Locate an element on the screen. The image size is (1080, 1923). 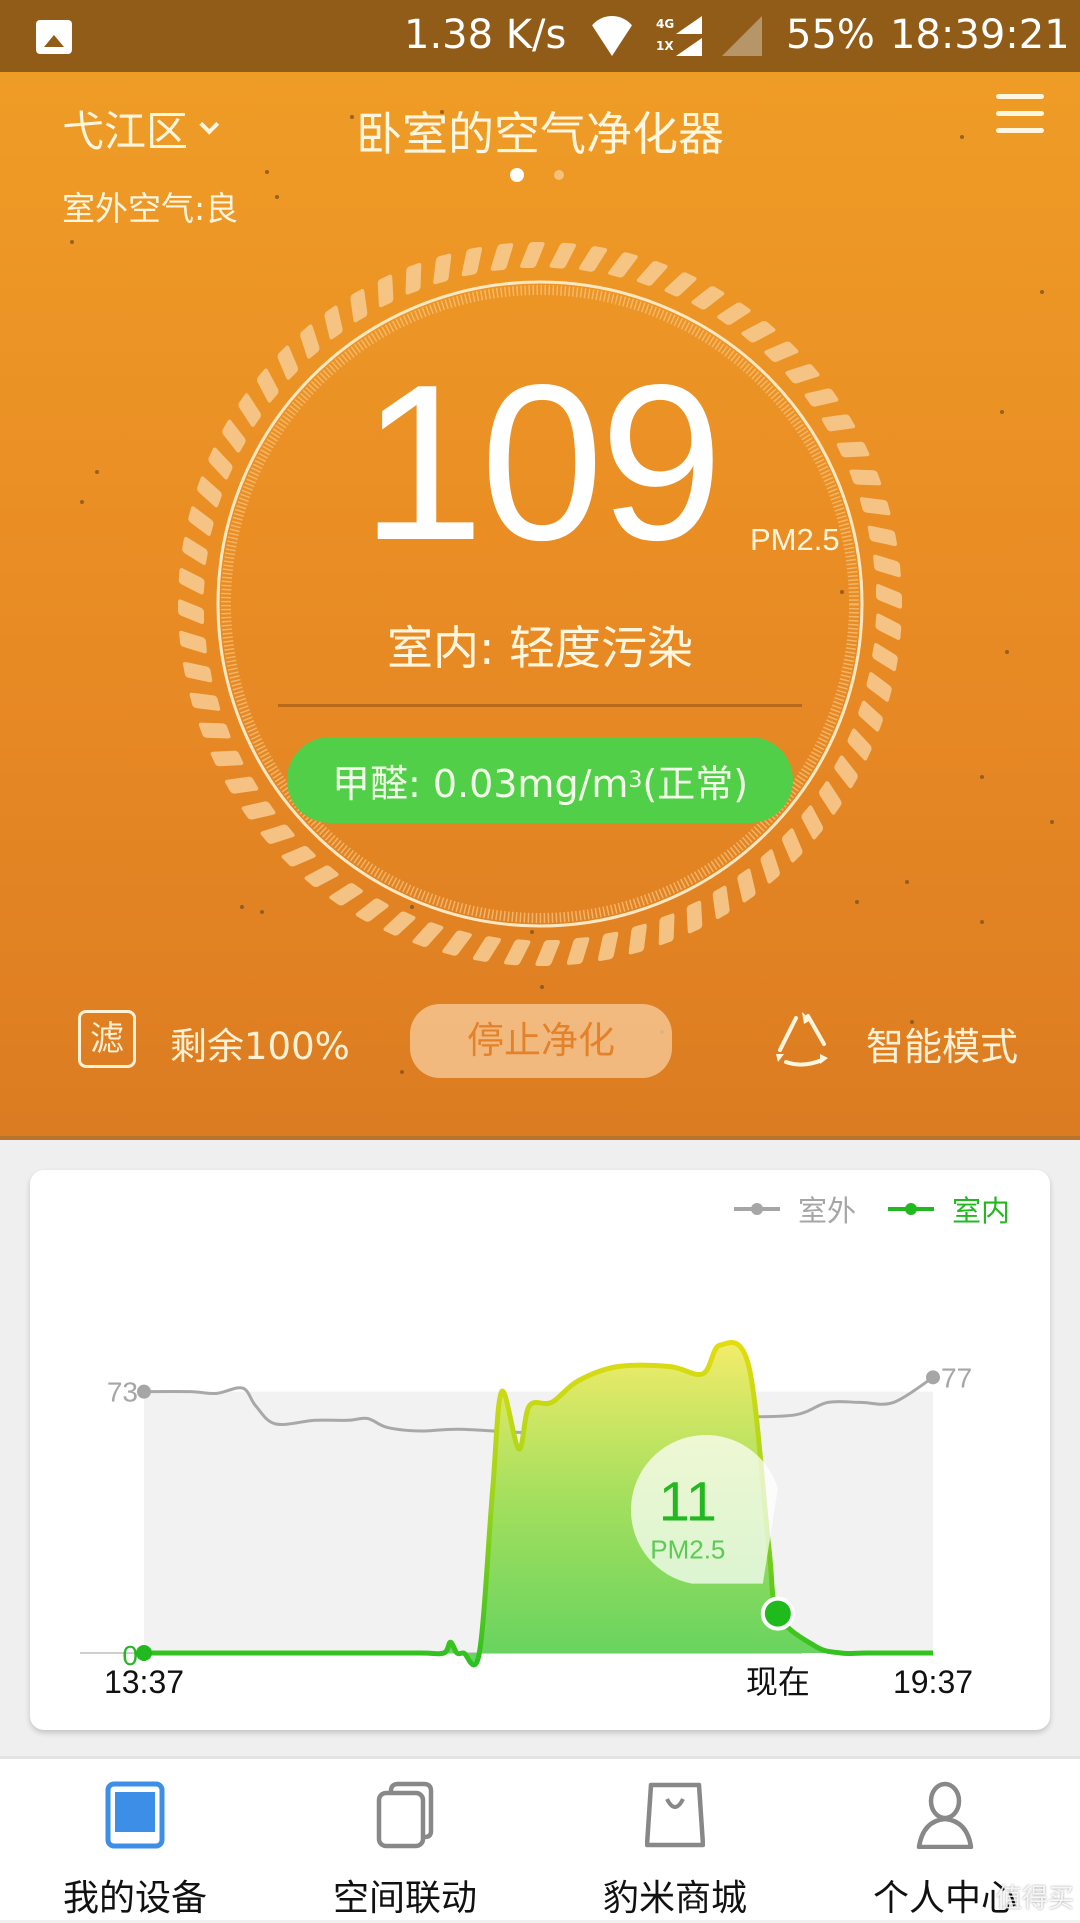
formaldehyde-status: (正常) is located at coordinates (695, 783).